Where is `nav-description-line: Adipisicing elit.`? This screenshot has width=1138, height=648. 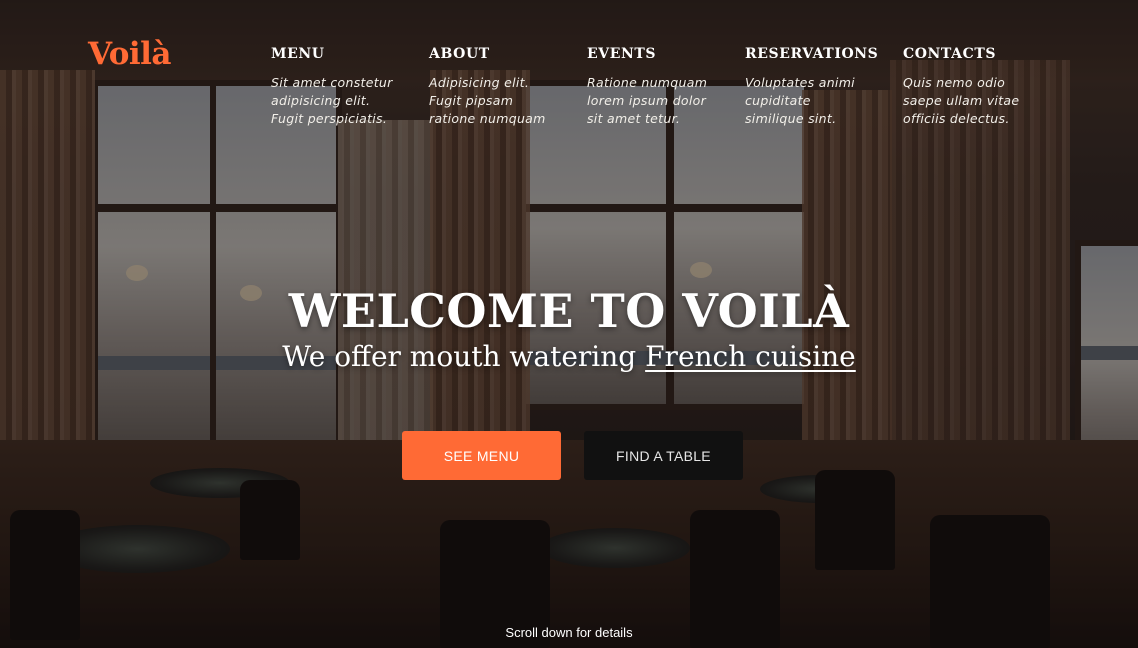 nav-description-line: Adipisicing elit. is located at coordinates (479, 82).